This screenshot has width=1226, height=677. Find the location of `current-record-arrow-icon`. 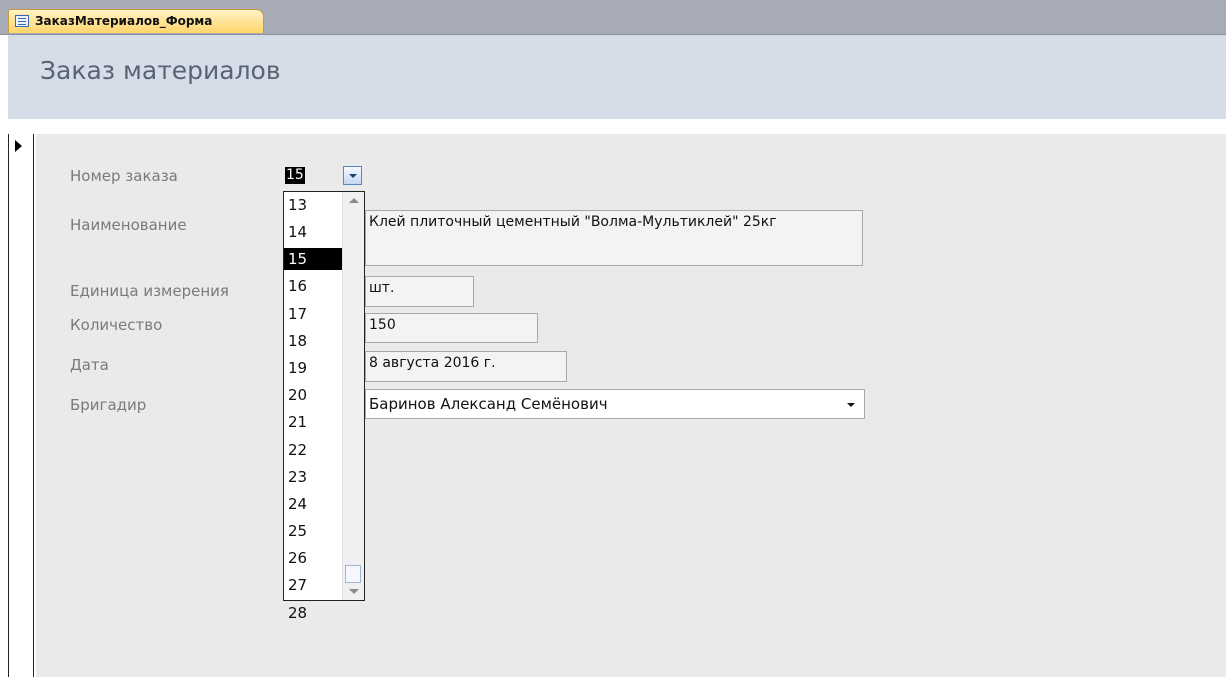

current-record-arrow-icon is located at coordinates (18, 146).